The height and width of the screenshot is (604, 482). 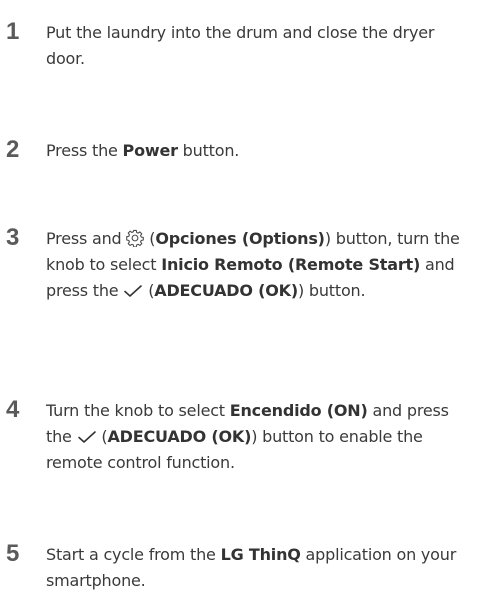 I want to click on step-number: 3, so click(x=13, y=237).